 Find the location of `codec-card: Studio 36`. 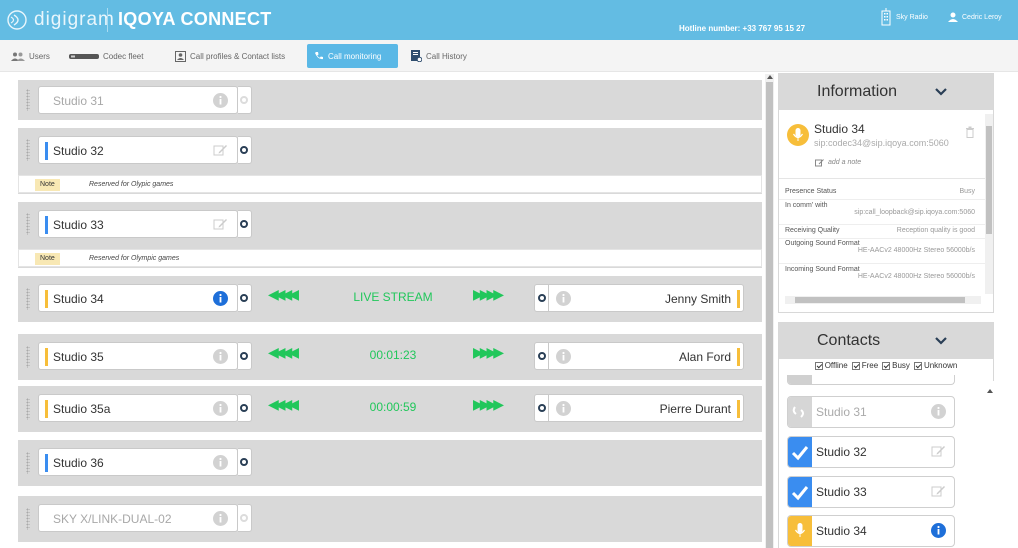

codec-card: Studio 36 is located at coordinates (138, 462).